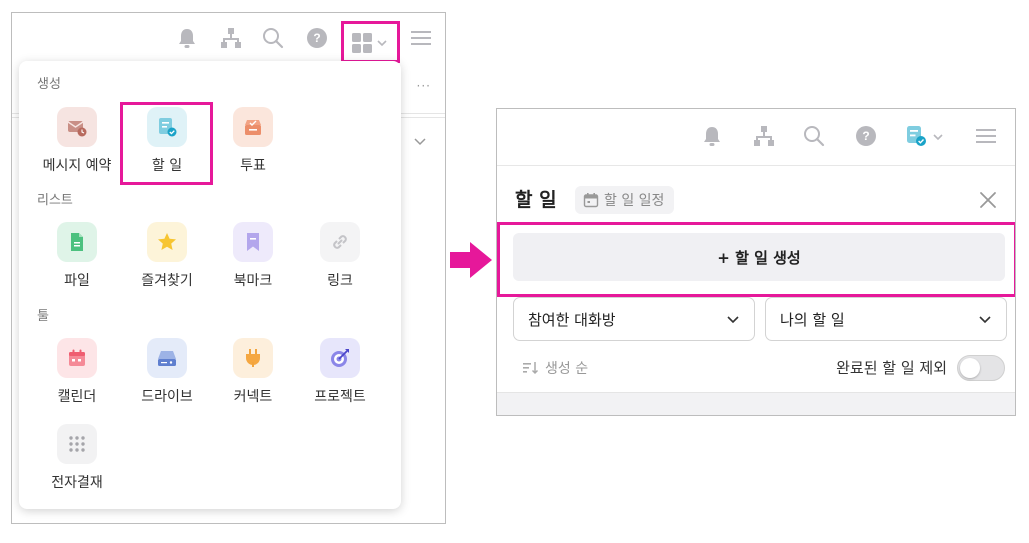 Image resolution: width=1029 pixels, height=543 pixels. Describe the element at coordinates (77, 242) in the screenshot. I see `file-icon` at that location.